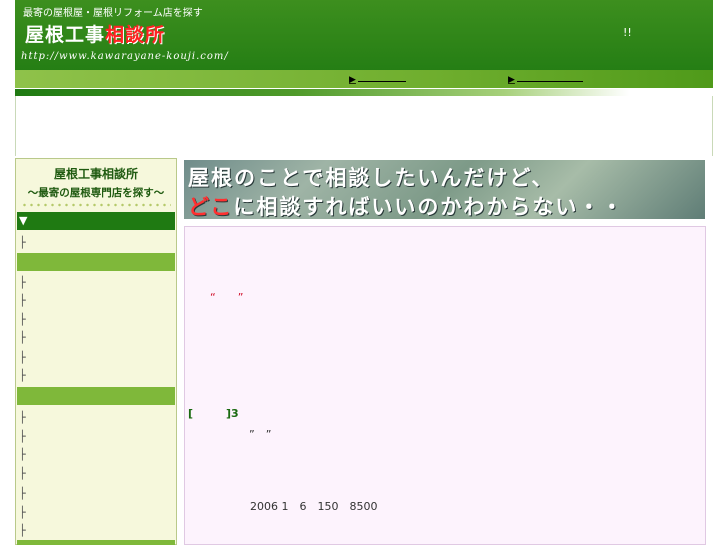 Image resolution: width=727 pixels, height=545 pixels. What do you see at coordinates (227, 297) in the screenshot?
I see `content-quote: “ ”` at bounding box center [227, 297].